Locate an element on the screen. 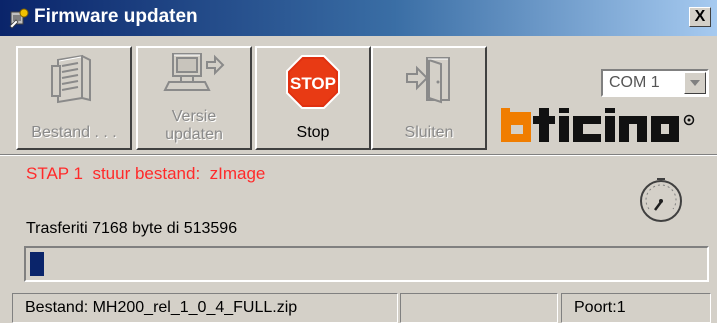  status-file-panel: Bestand: MH200_rel_1_0_4_FULL.zip is located at coordinates (205, 308).